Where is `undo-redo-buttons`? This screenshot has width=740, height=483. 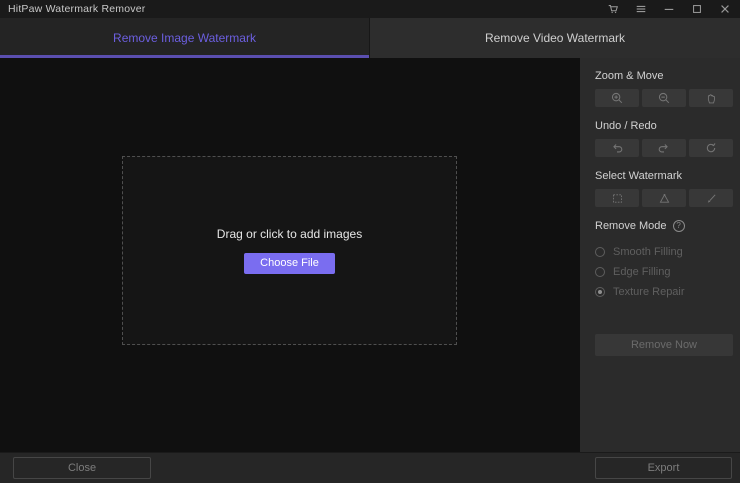 undo-redo-buttons is located at coordinates (664, 148).